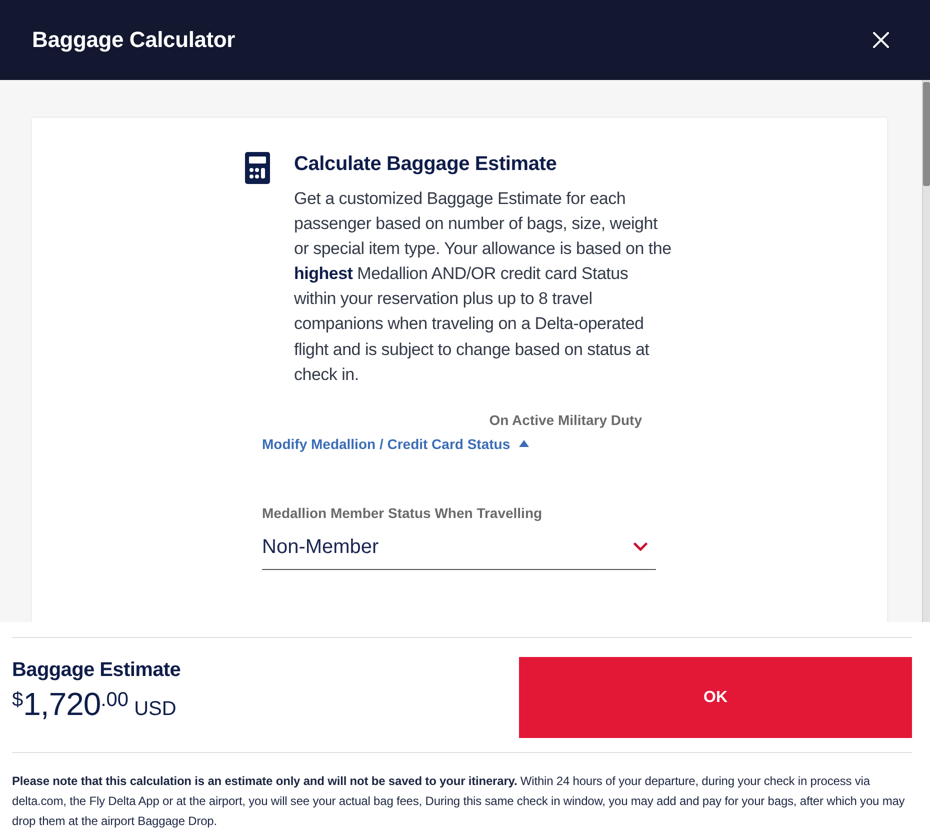 The image size is (930, 831). I want to click on military-duty-label: On Active Military Duty, so click(565, 420).